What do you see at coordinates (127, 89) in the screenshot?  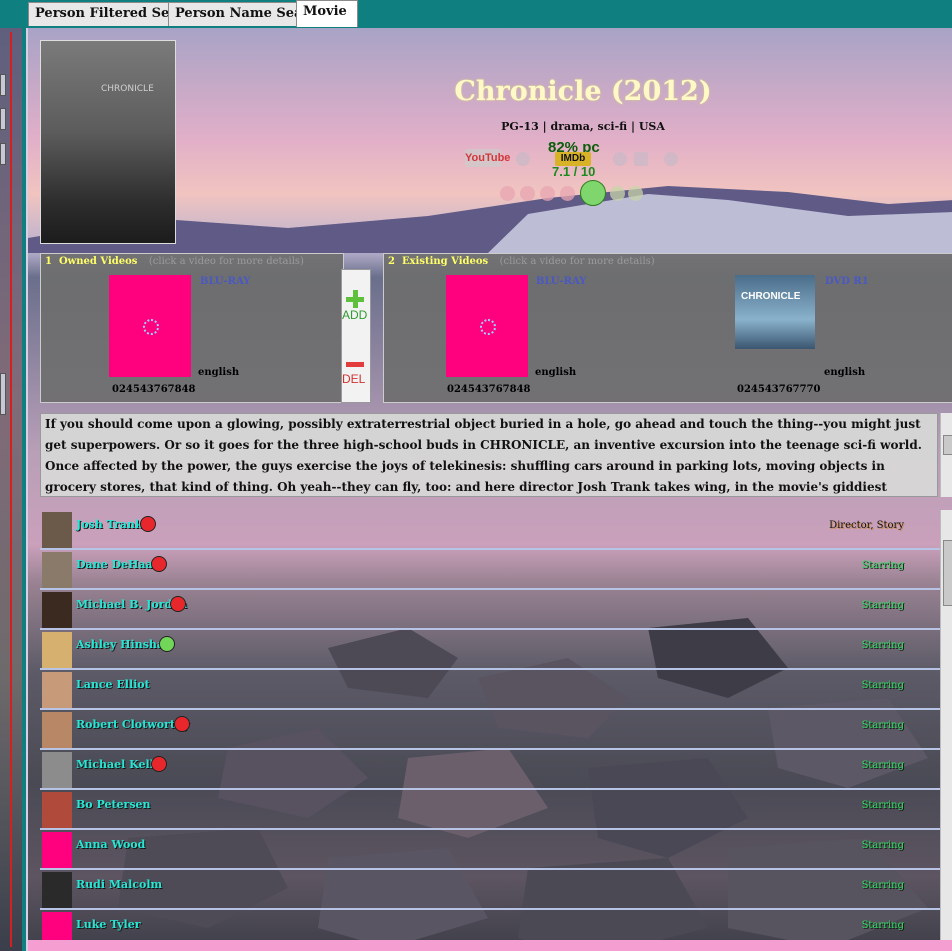 I see `poster-title: CHRONICLE` at bounding box center [127, 89].